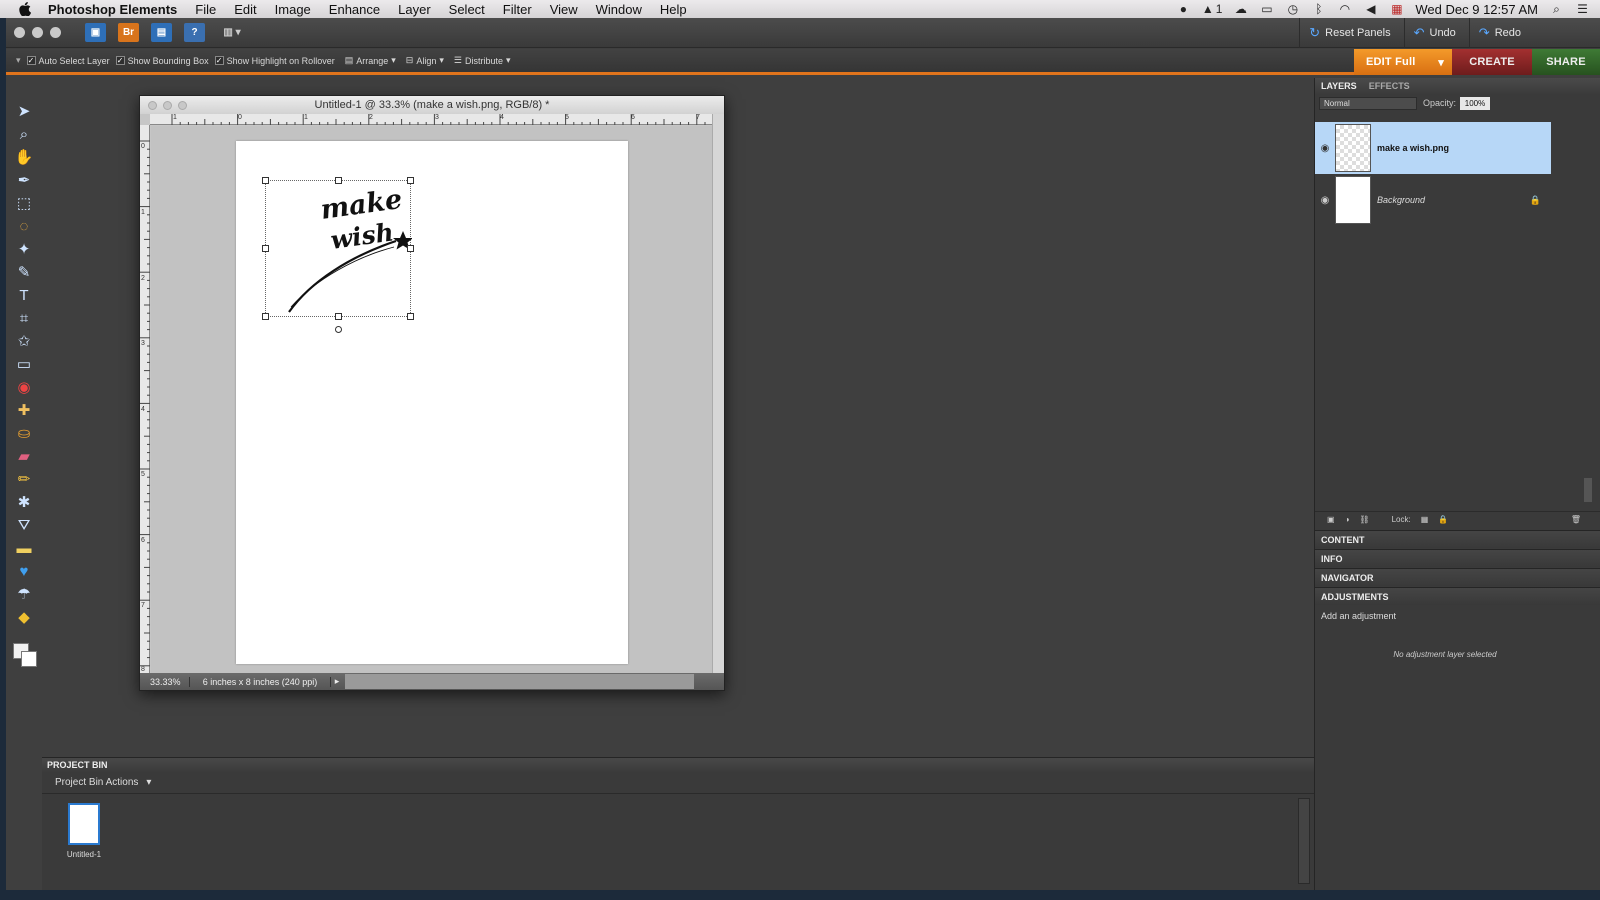  What do you see at coordinates (24, 134) in the screenshot?
I see `zoom-tool-icon: ⌕` at bounding box center [24, 134].